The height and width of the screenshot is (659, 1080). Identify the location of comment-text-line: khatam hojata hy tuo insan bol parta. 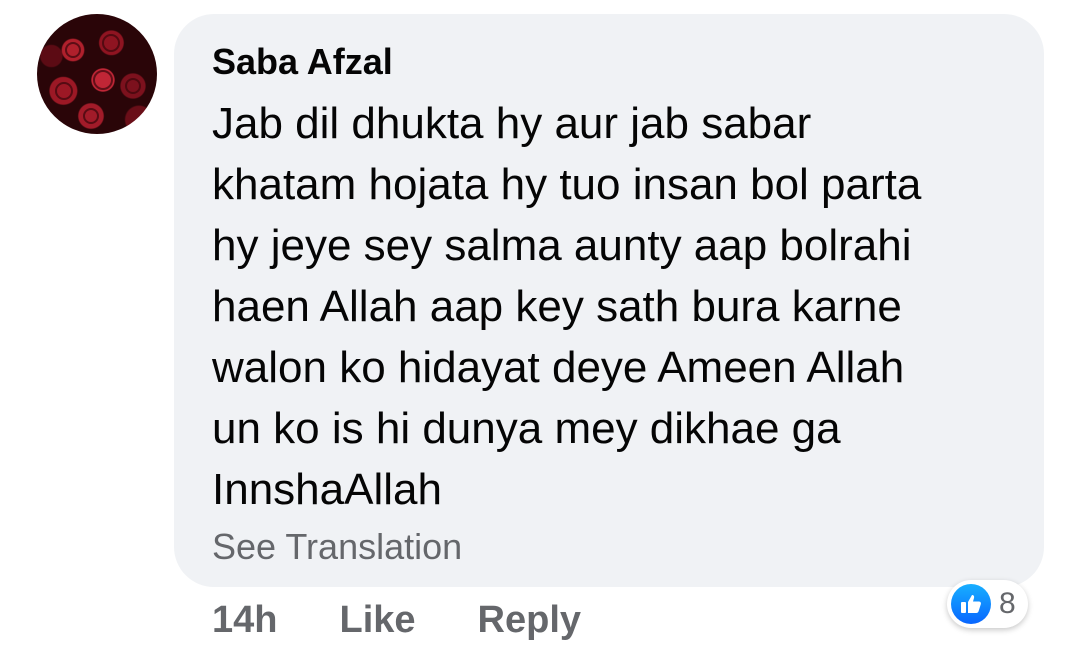
(567, 184).